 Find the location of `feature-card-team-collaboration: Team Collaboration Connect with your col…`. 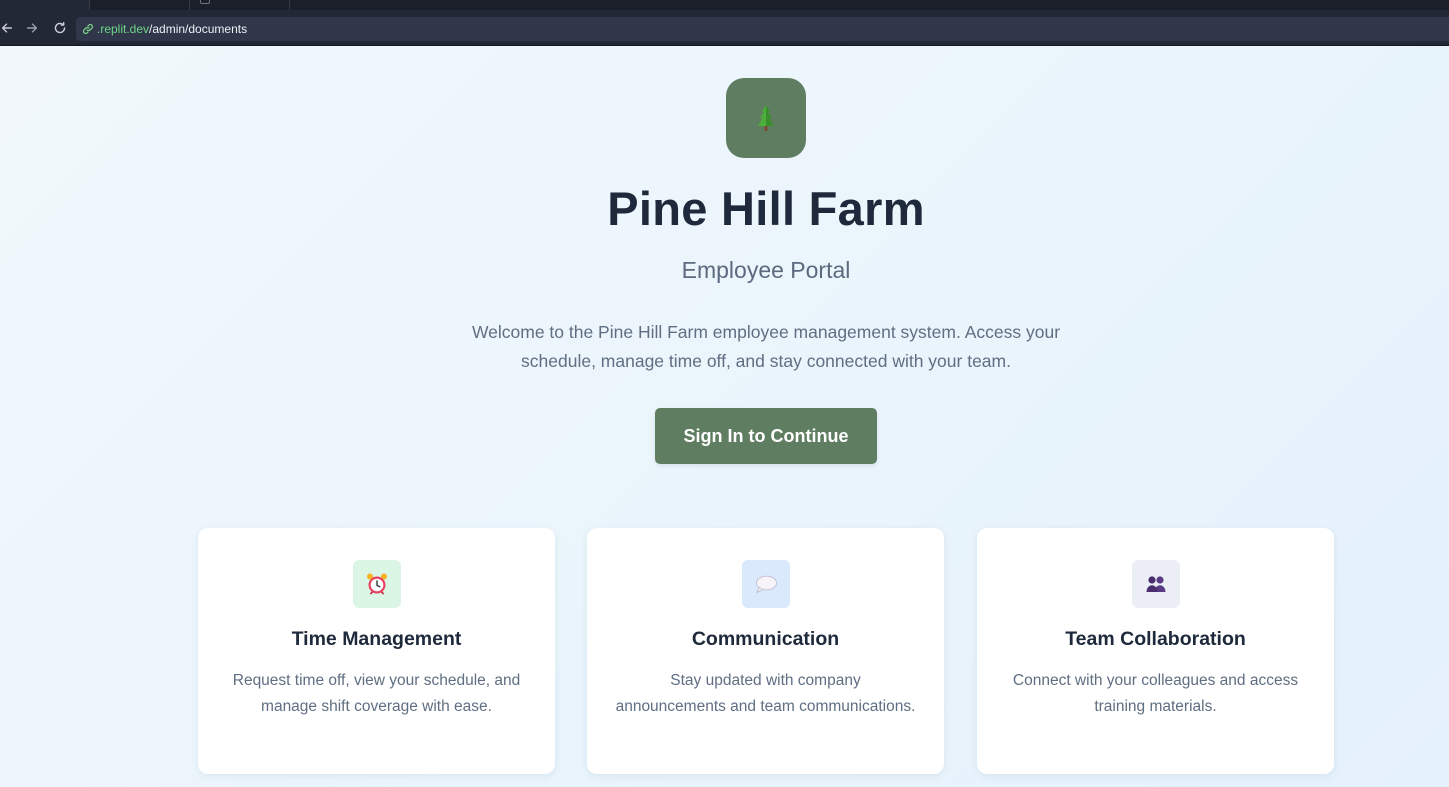

feature-card-team-collaboration: Team Collaboration Connect with your col… is located at coordinates (1155, 651).